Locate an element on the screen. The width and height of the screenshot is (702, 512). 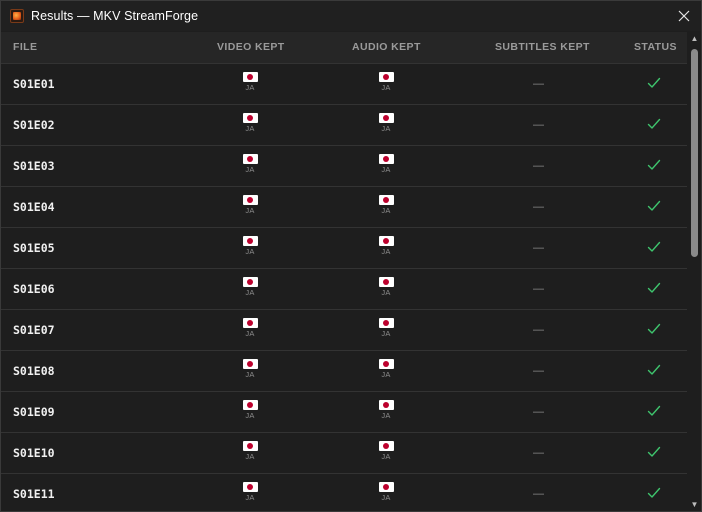
column-header-subtitles-kept: SUBTITLES KEPT is located at coordinates (542, 47).